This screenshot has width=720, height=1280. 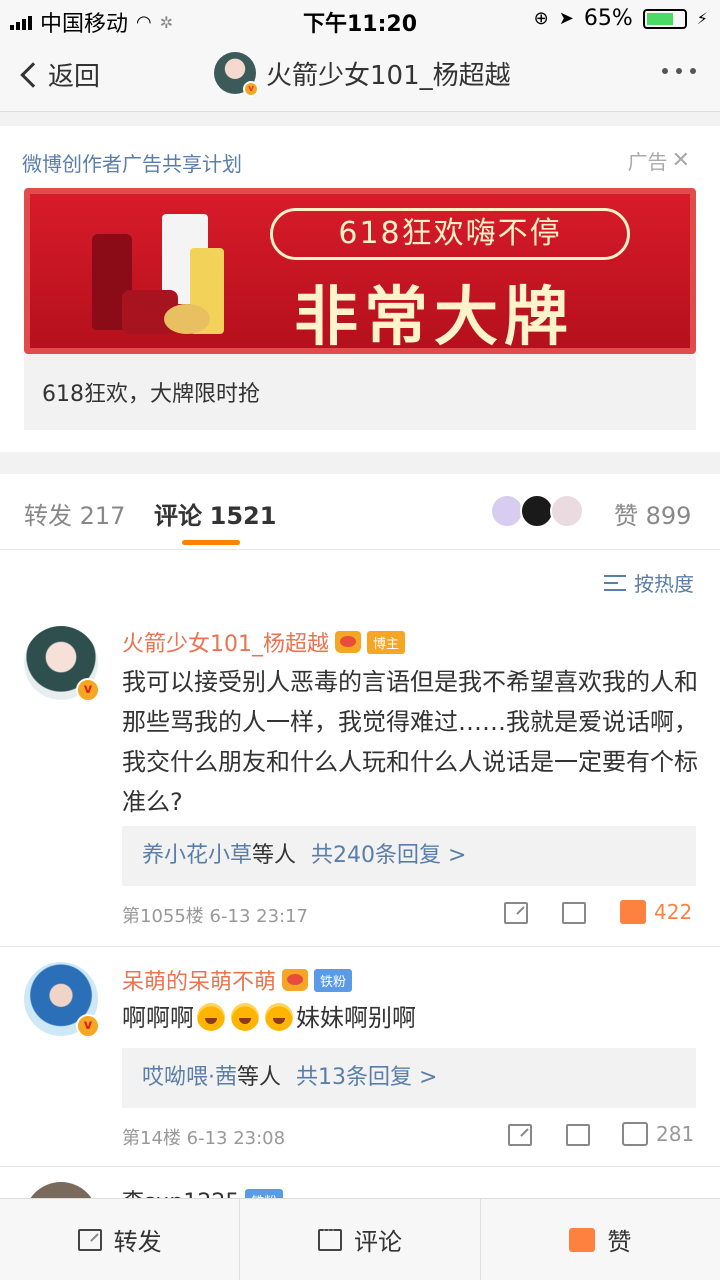 I want to click on tab-like-count: 899, so click(x=668, y=516).